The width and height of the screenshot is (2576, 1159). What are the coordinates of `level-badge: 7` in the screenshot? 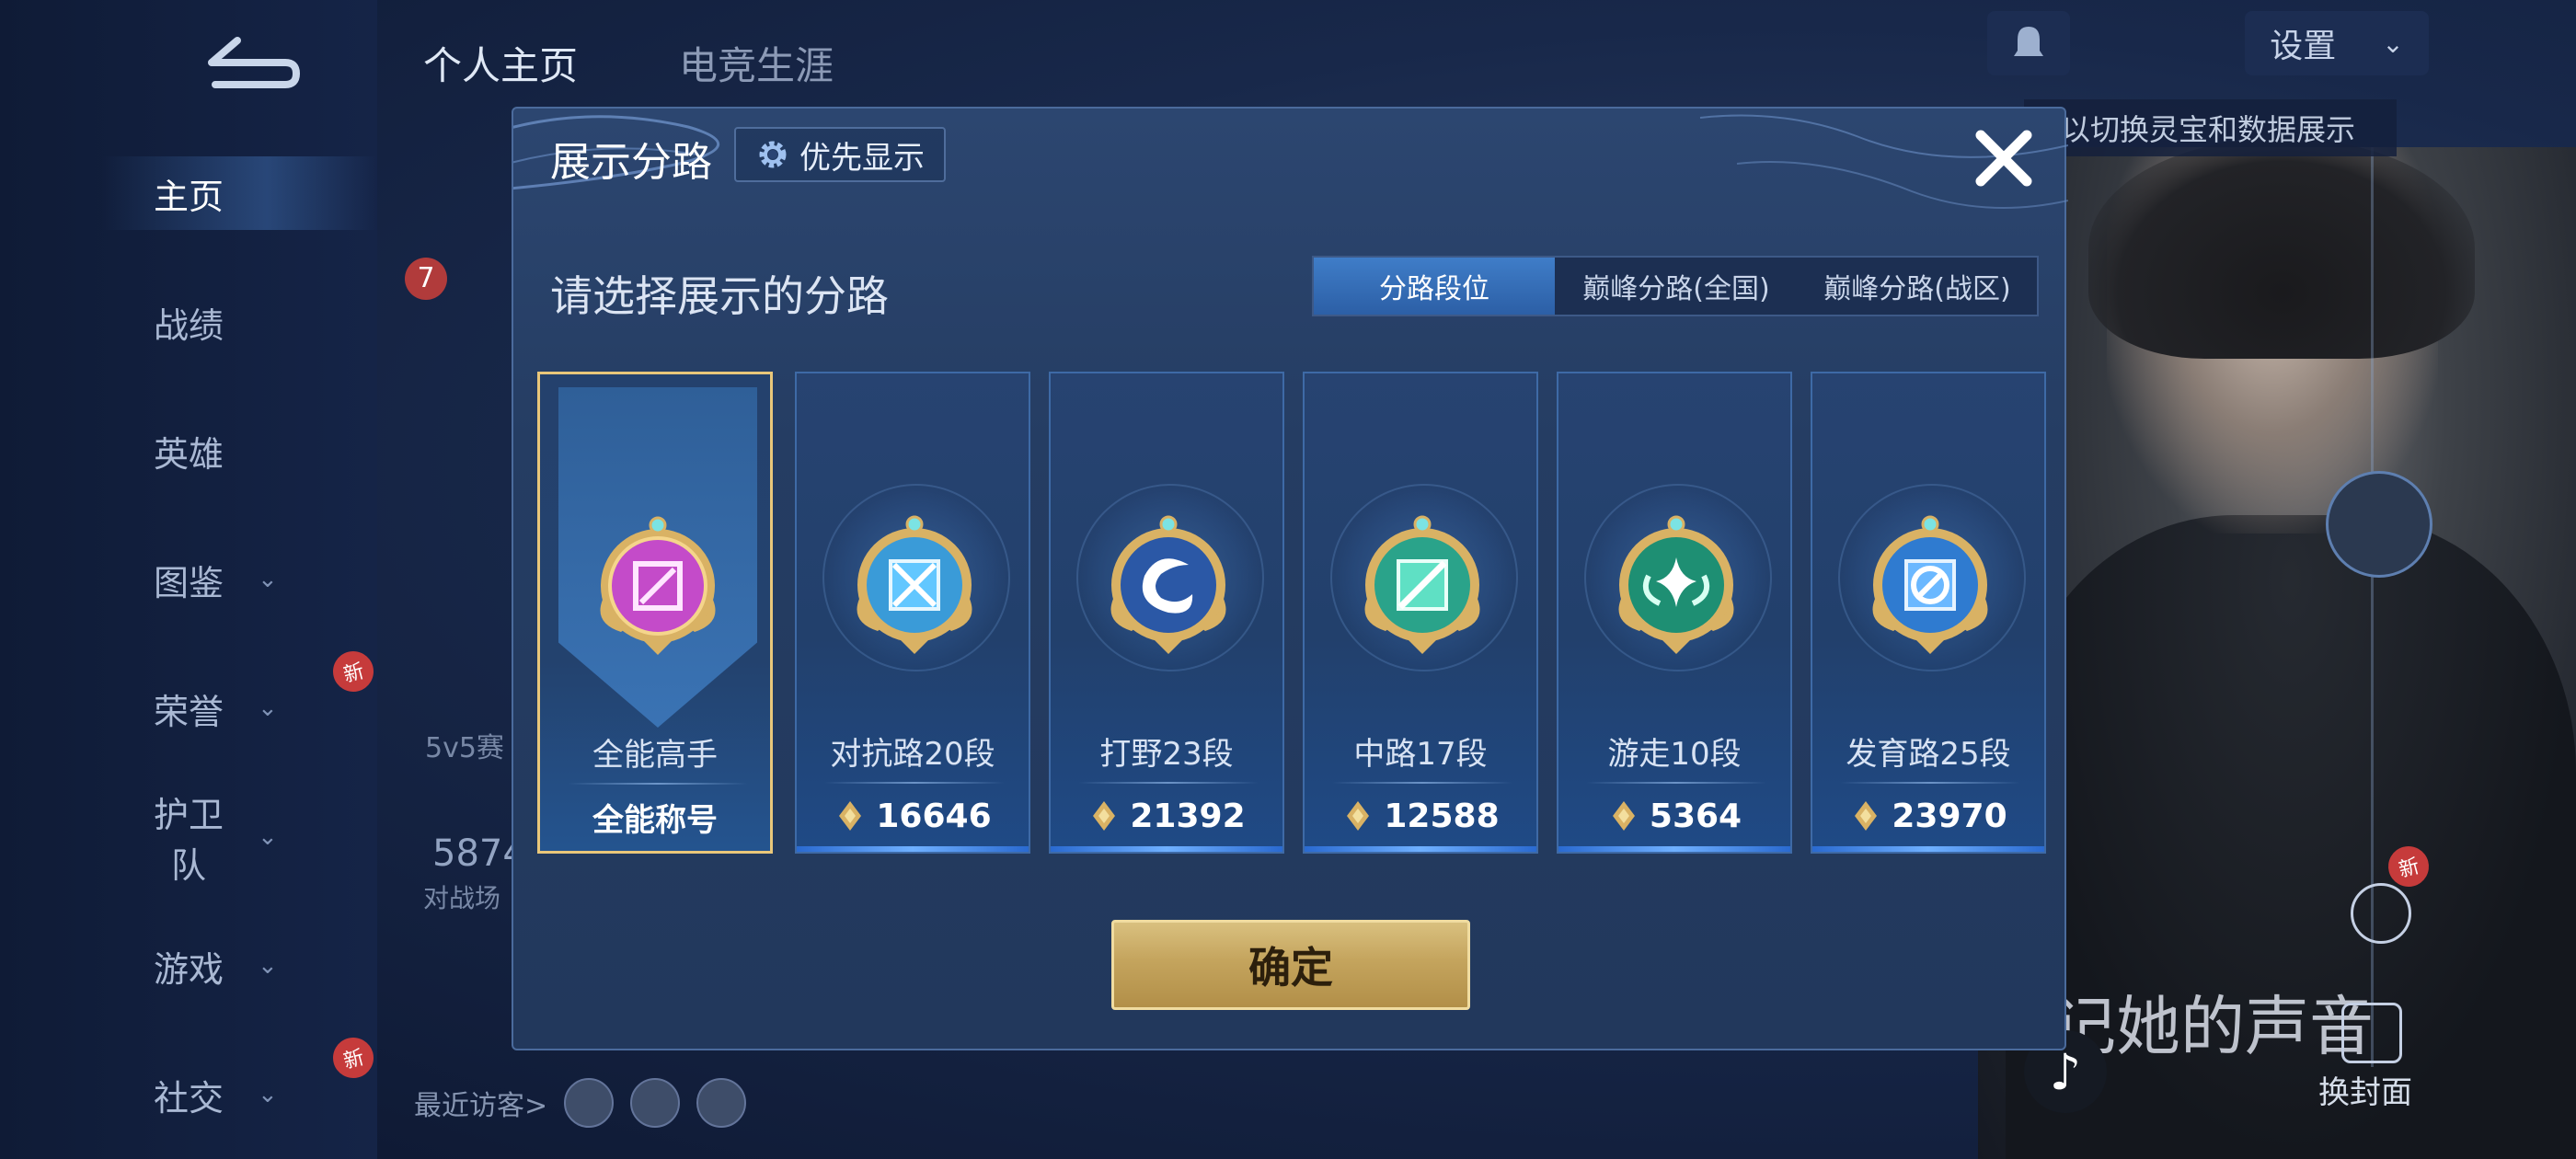 It's located at (426, 279).